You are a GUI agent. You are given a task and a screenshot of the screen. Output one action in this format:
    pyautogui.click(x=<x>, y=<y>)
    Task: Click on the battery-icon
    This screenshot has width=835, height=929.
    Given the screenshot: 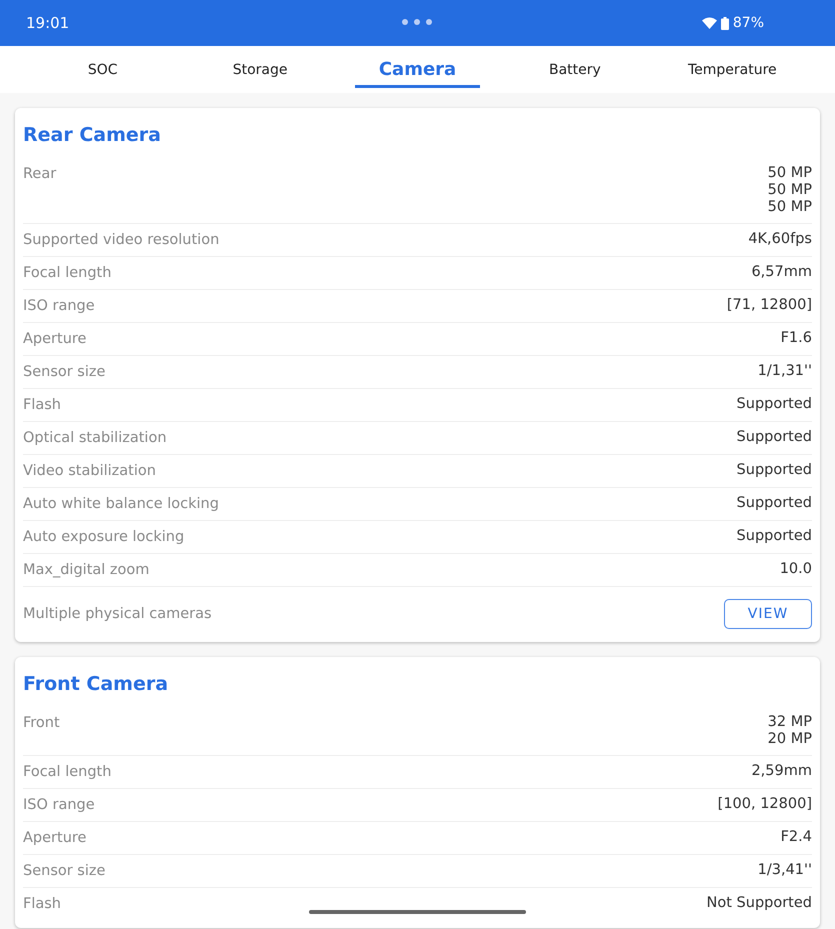 What is the action you would take?
    pyautogui.click(x=724, y=23)
    